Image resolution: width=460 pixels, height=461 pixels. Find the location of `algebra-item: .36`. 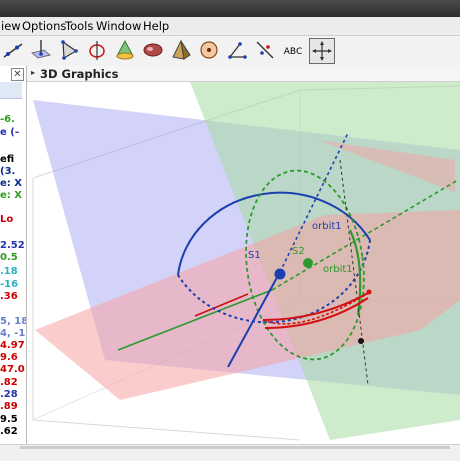

algebra-item: .36 is located at coordinates (9, 296).